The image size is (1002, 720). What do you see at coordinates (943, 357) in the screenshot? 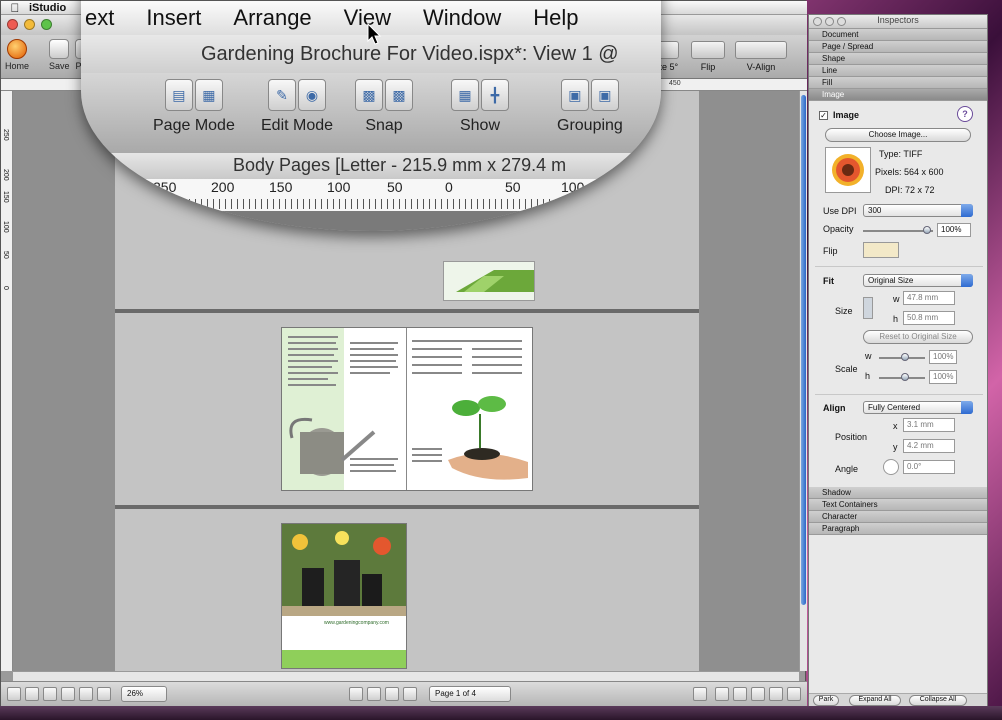
I see `scale-w-field: 100%` at bounding box center [943, 357].